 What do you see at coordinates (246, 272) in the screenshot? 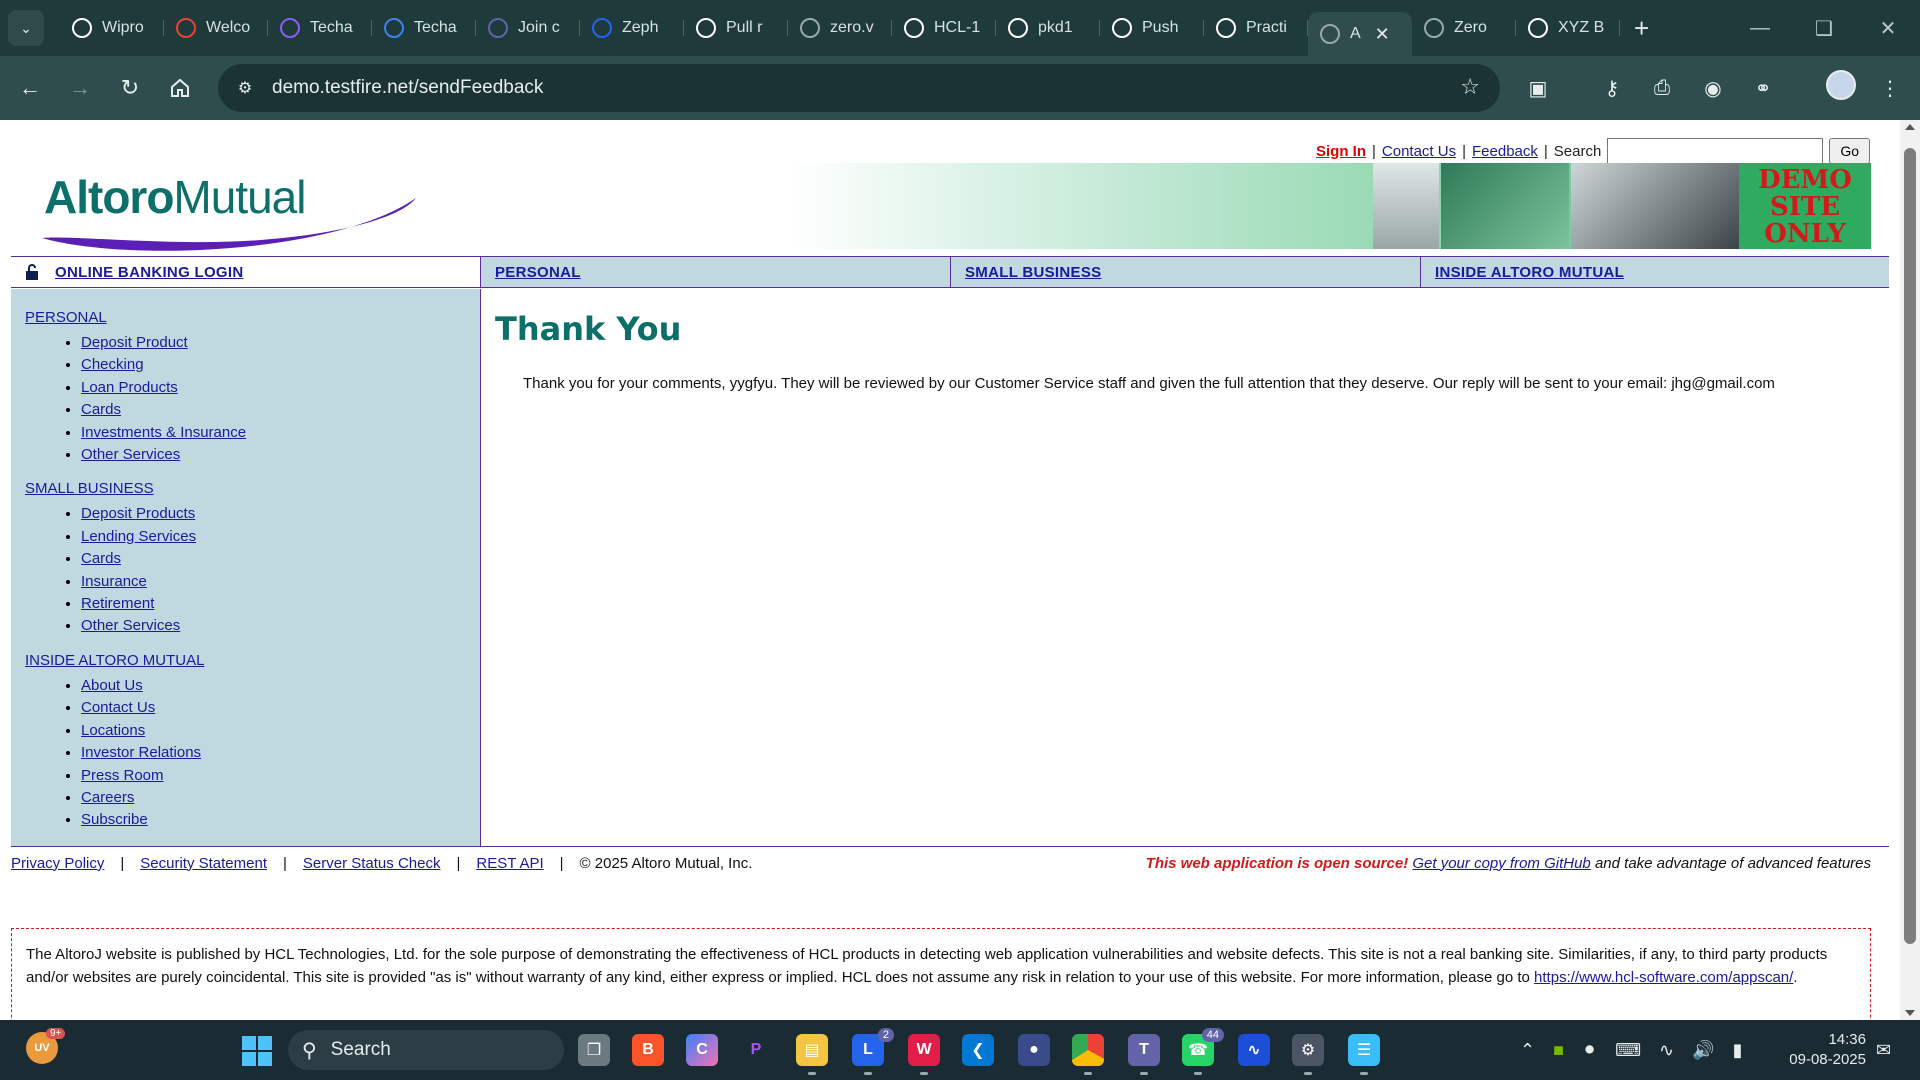
I see `nav-online-banking-login: ONLINE BANKING LOGIN` at bounding box center [246, 272].